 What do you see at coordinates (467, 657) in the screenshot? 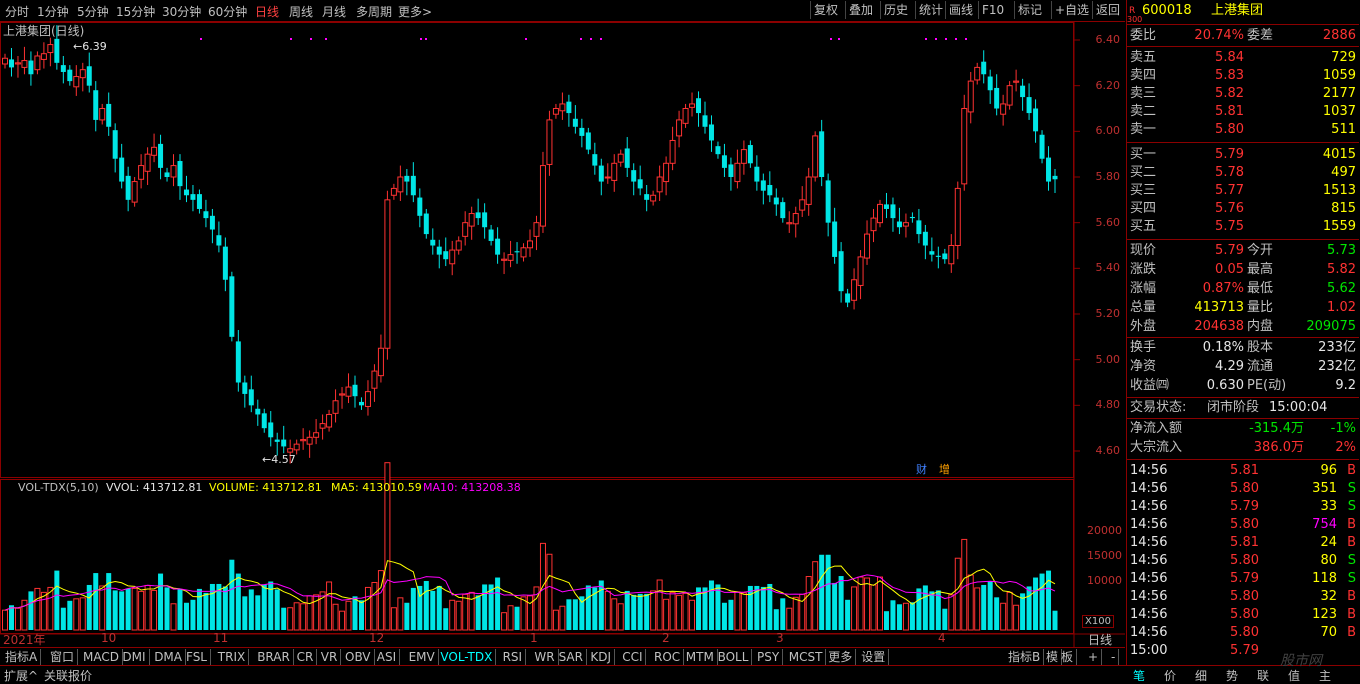
I see `indicator-tab-13: VOL-TDX` at bounding box center [467, 657].